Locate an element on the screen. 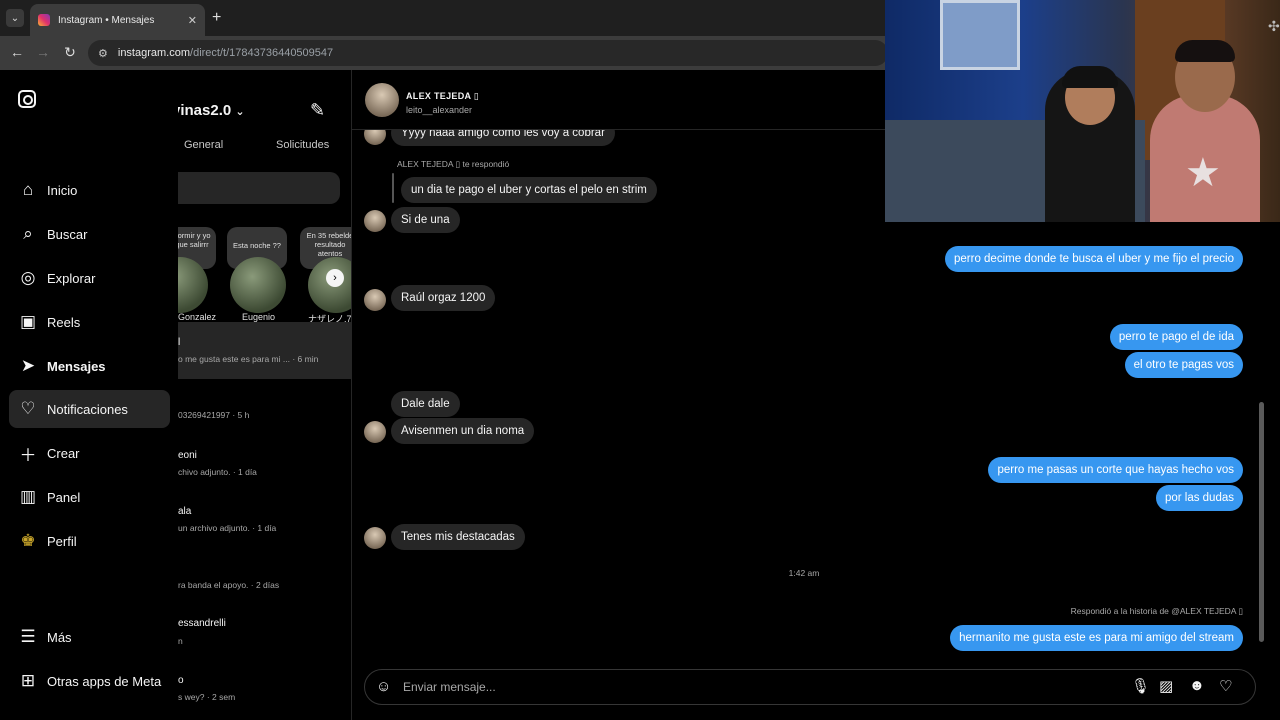 The image size is (1280, 720). url-text: instagram.com/direct/t/17843736440509547 is located at coordinates (225, 53).